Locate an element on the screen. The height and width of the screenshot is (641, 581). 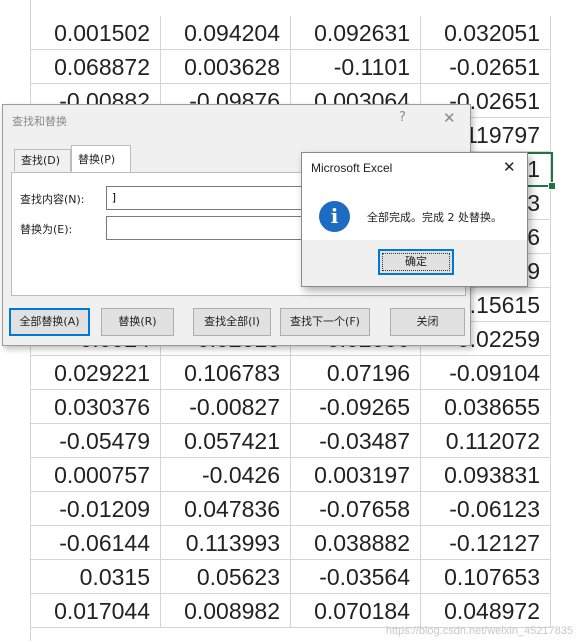
table-row: 0.068872 0.003628 -0.1101 -0.02651 is located at coordinates (290, 67).